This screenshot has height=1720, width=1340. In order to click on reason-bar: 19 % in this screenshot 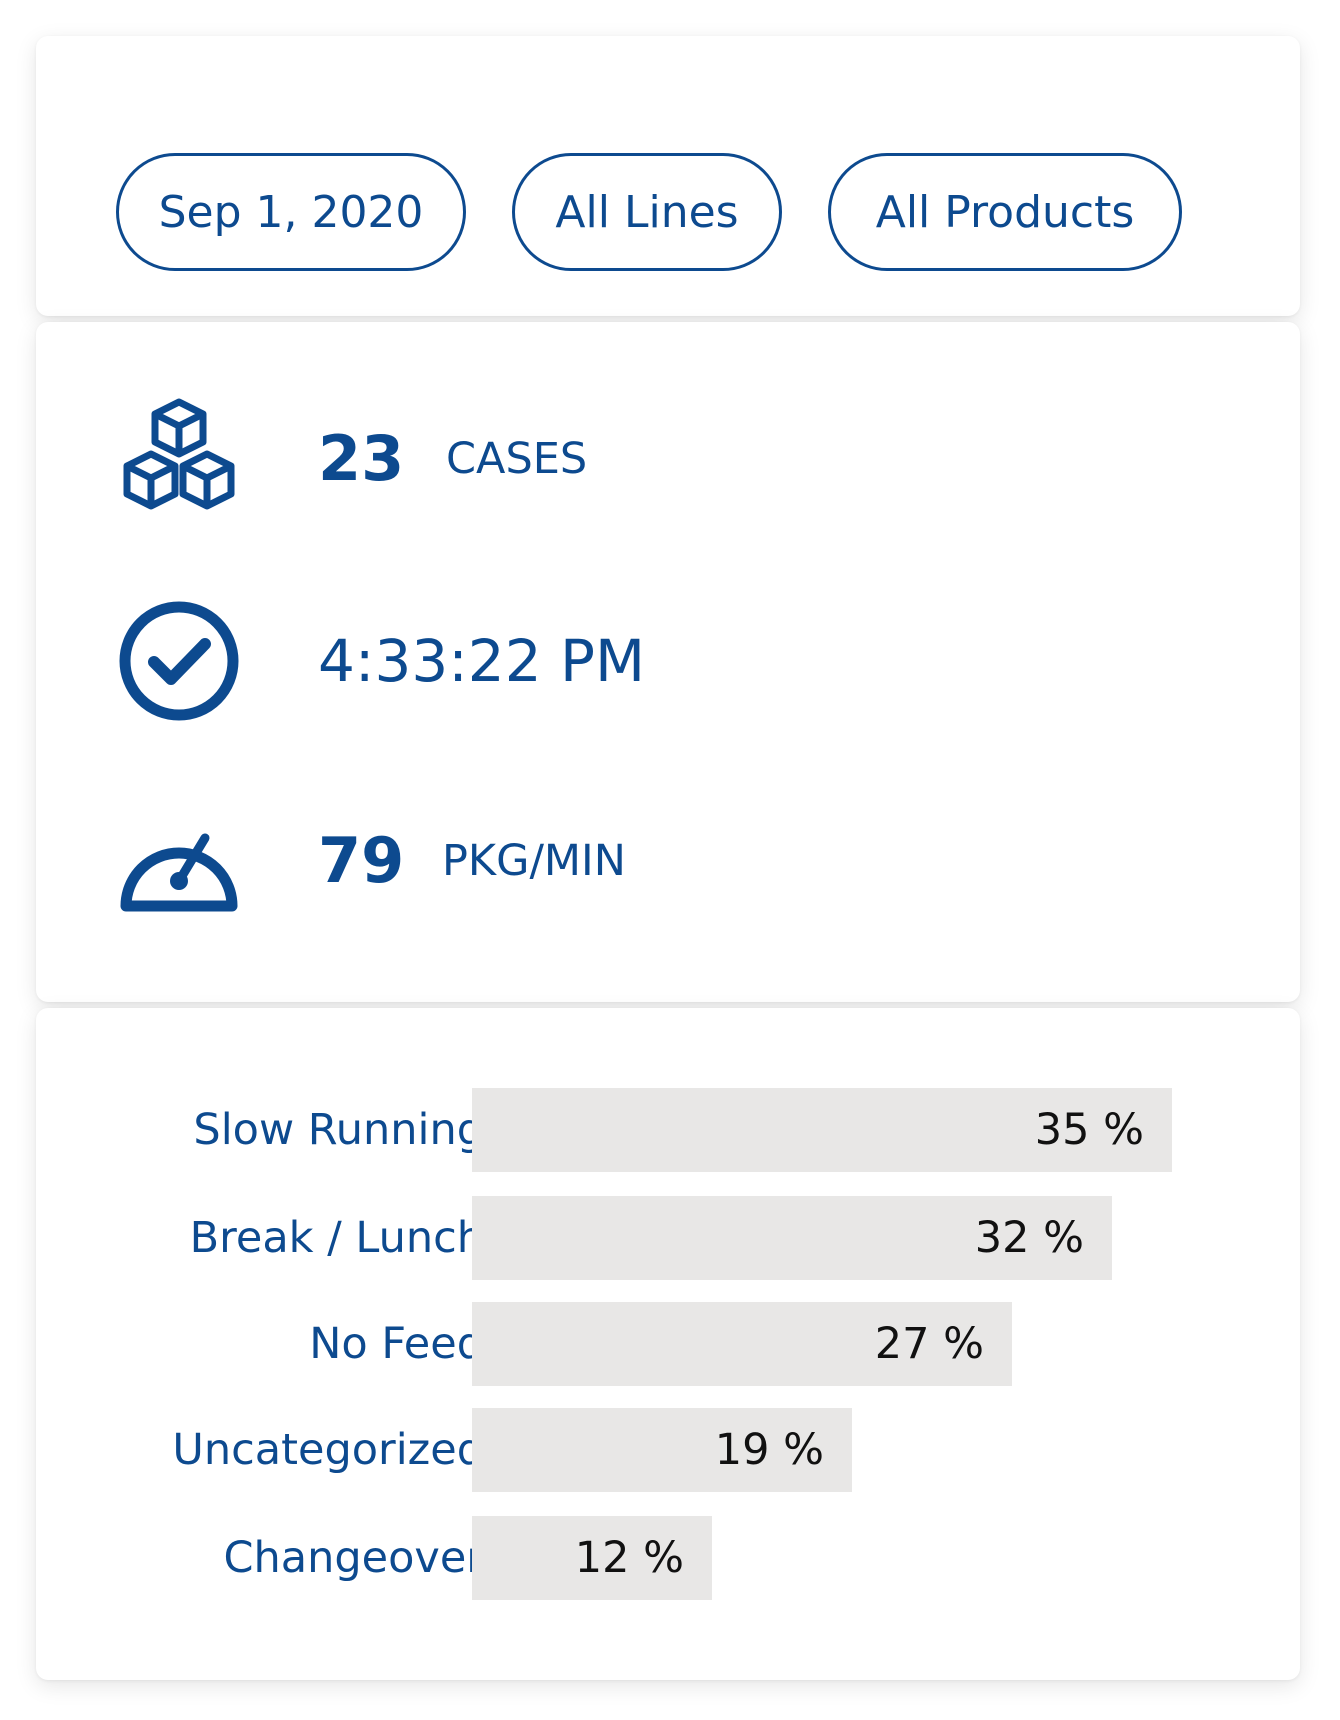, I will do `click(662, 1450)`.